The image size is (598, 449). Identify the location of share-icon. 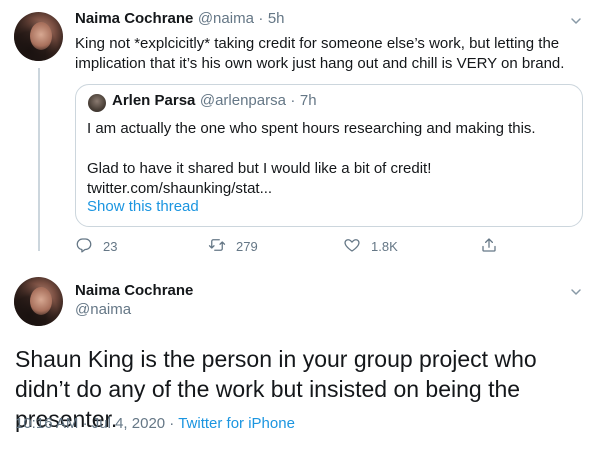
(489, 246).